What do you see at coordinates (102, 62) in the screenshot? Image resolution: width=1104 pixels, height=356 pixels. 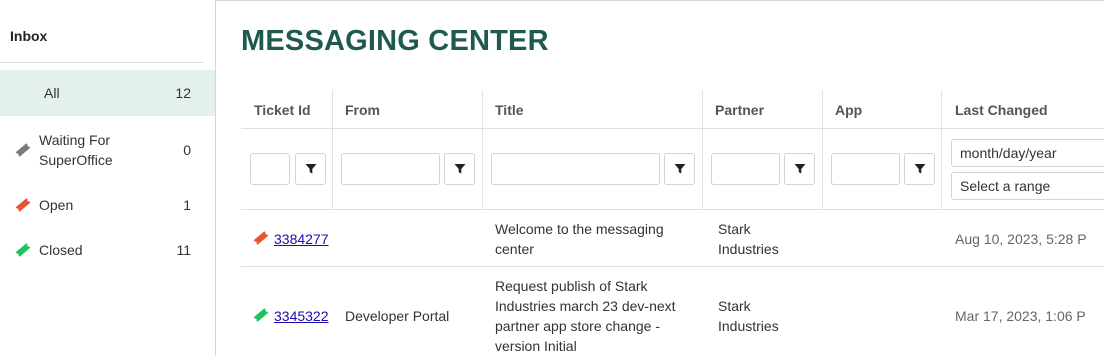 I see `divider` at bounding box center [102, 62].